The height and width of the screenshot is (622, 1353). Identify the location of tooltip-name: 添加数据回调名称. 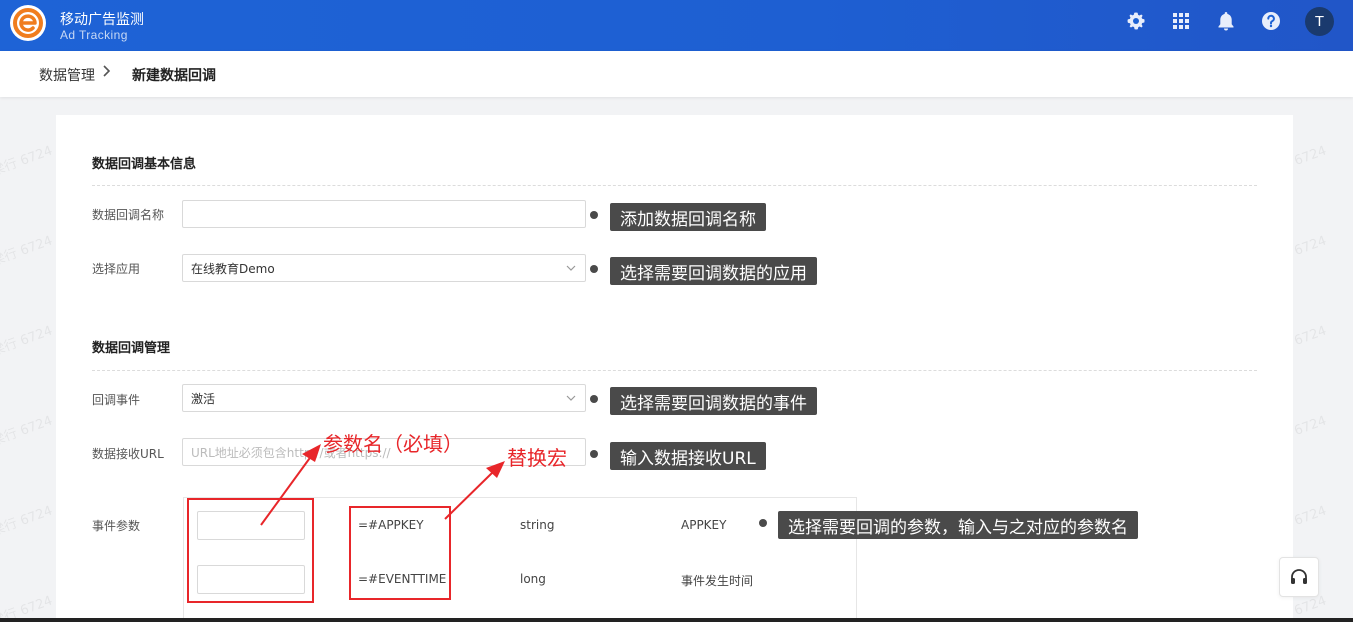
(688, 217).